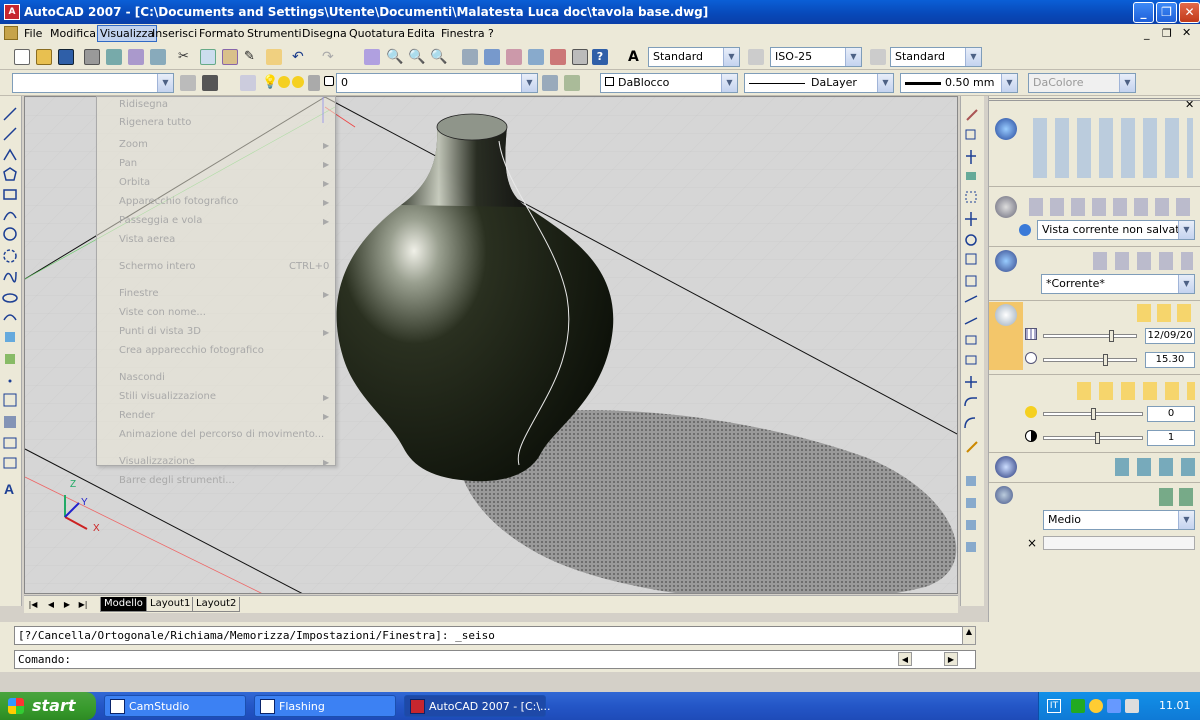  I want to click on visualizza-menu-item: Punti di vista 3D, so click(160, 331).